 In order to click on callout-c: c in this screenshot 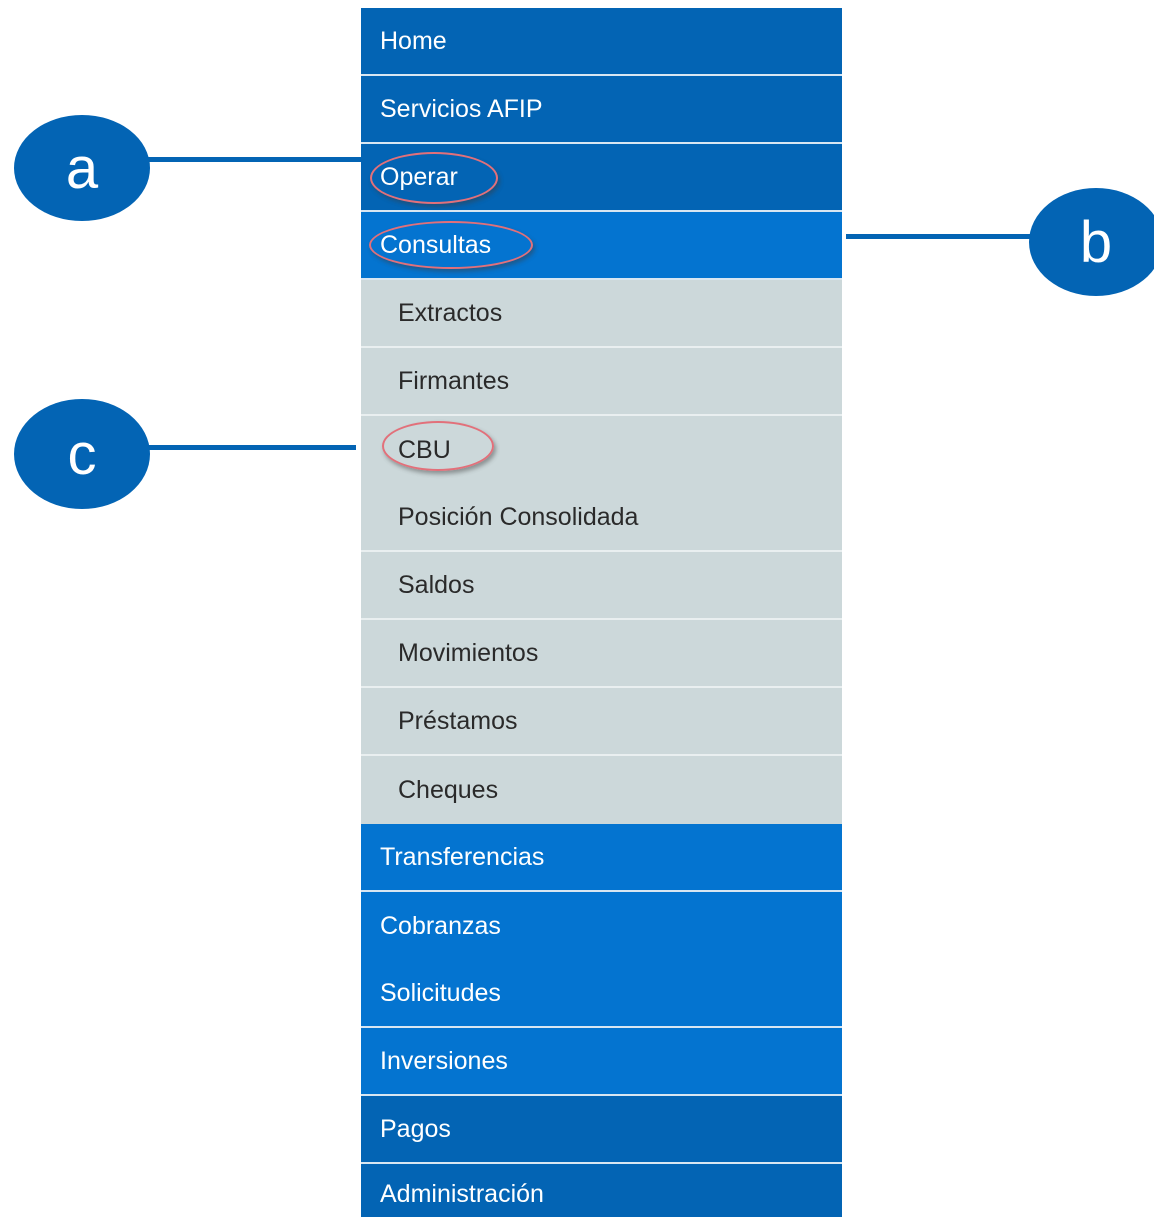, I will do `click(82, 454)`.